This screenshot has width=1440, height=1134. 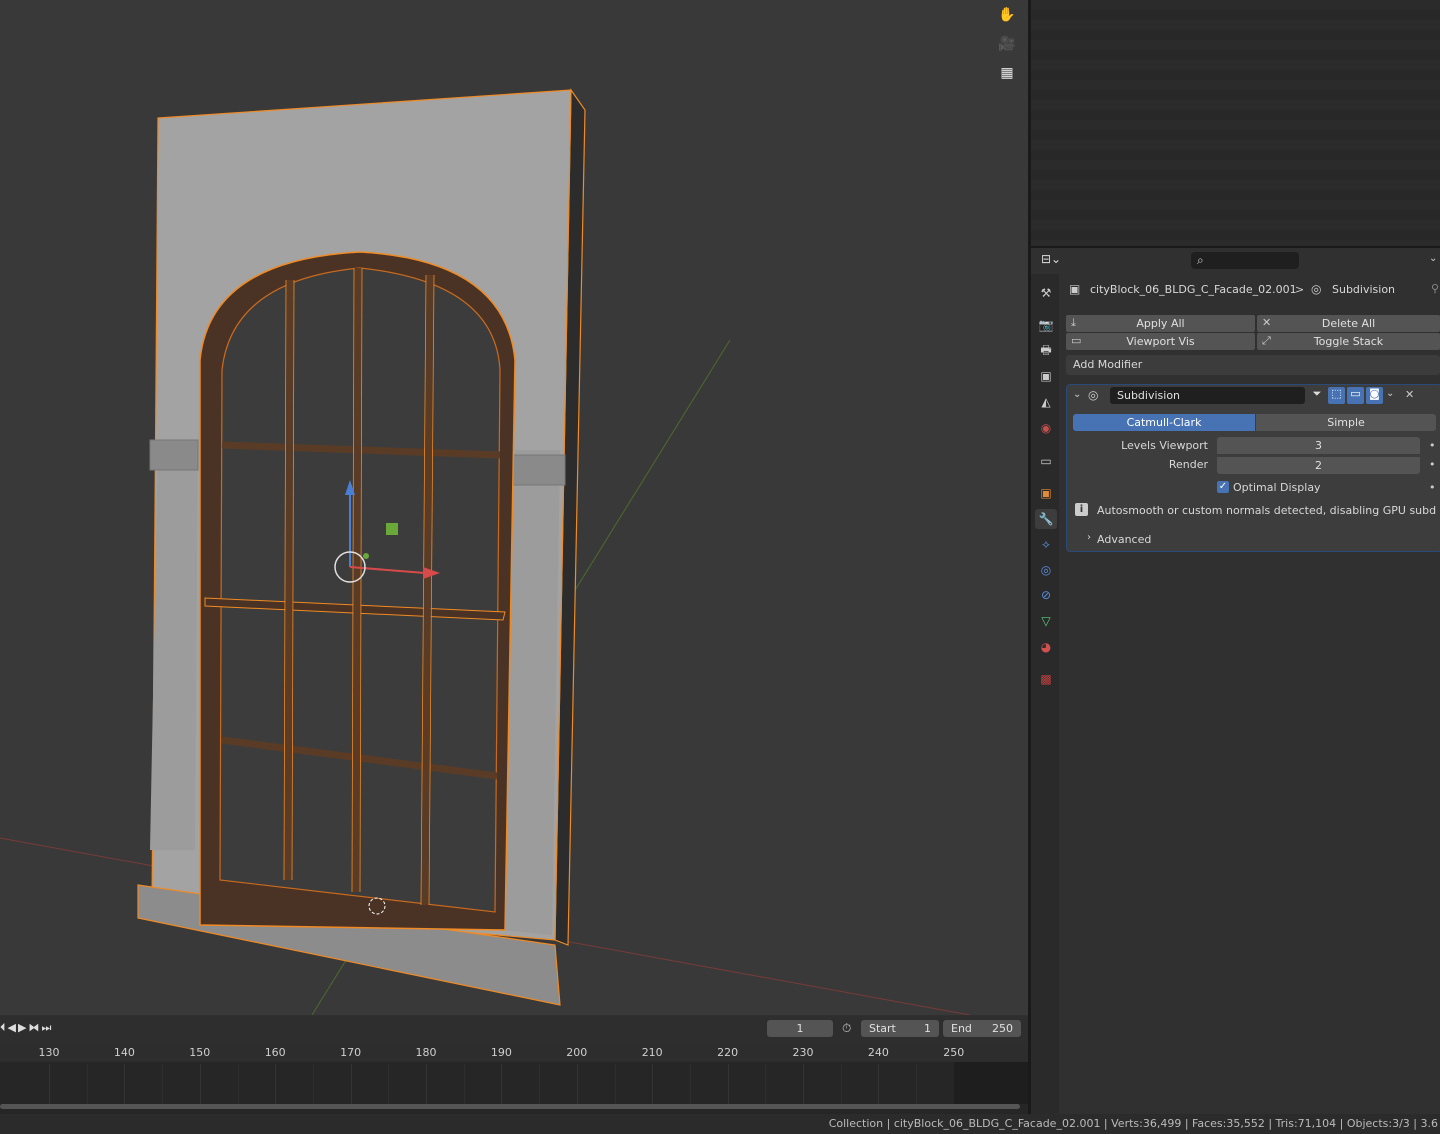 I want to click on tick-label: 210, so click(x=652, y=1052).